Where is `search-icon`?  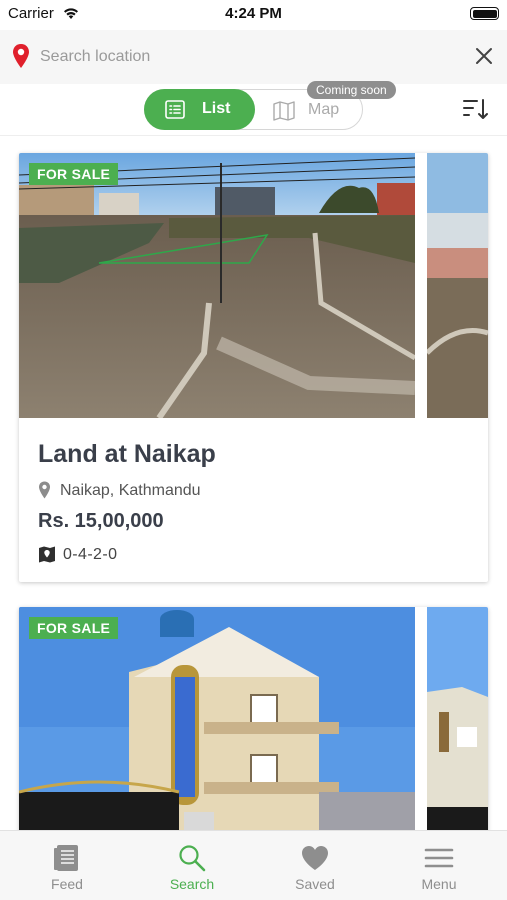
search-icon is located at coordinates (192, 858).